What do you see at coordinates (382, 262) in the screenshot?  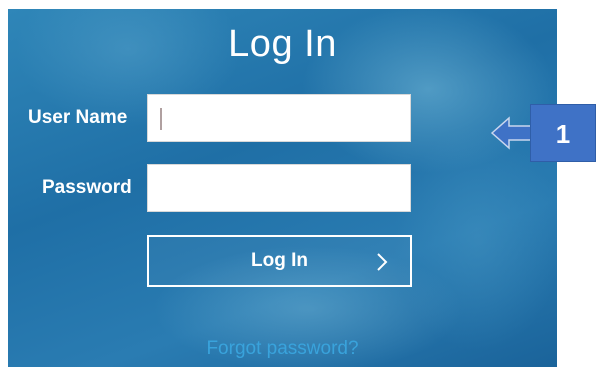 I see `chevron-right-icon` at bounding box center [382, 262].